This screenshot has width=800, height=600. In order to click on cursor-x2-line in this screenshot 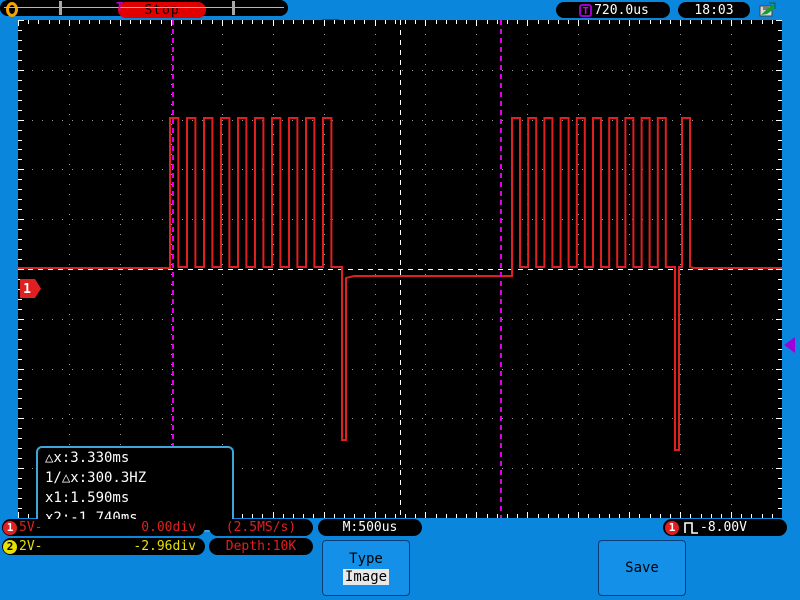, I will do `click(173, 269)`.